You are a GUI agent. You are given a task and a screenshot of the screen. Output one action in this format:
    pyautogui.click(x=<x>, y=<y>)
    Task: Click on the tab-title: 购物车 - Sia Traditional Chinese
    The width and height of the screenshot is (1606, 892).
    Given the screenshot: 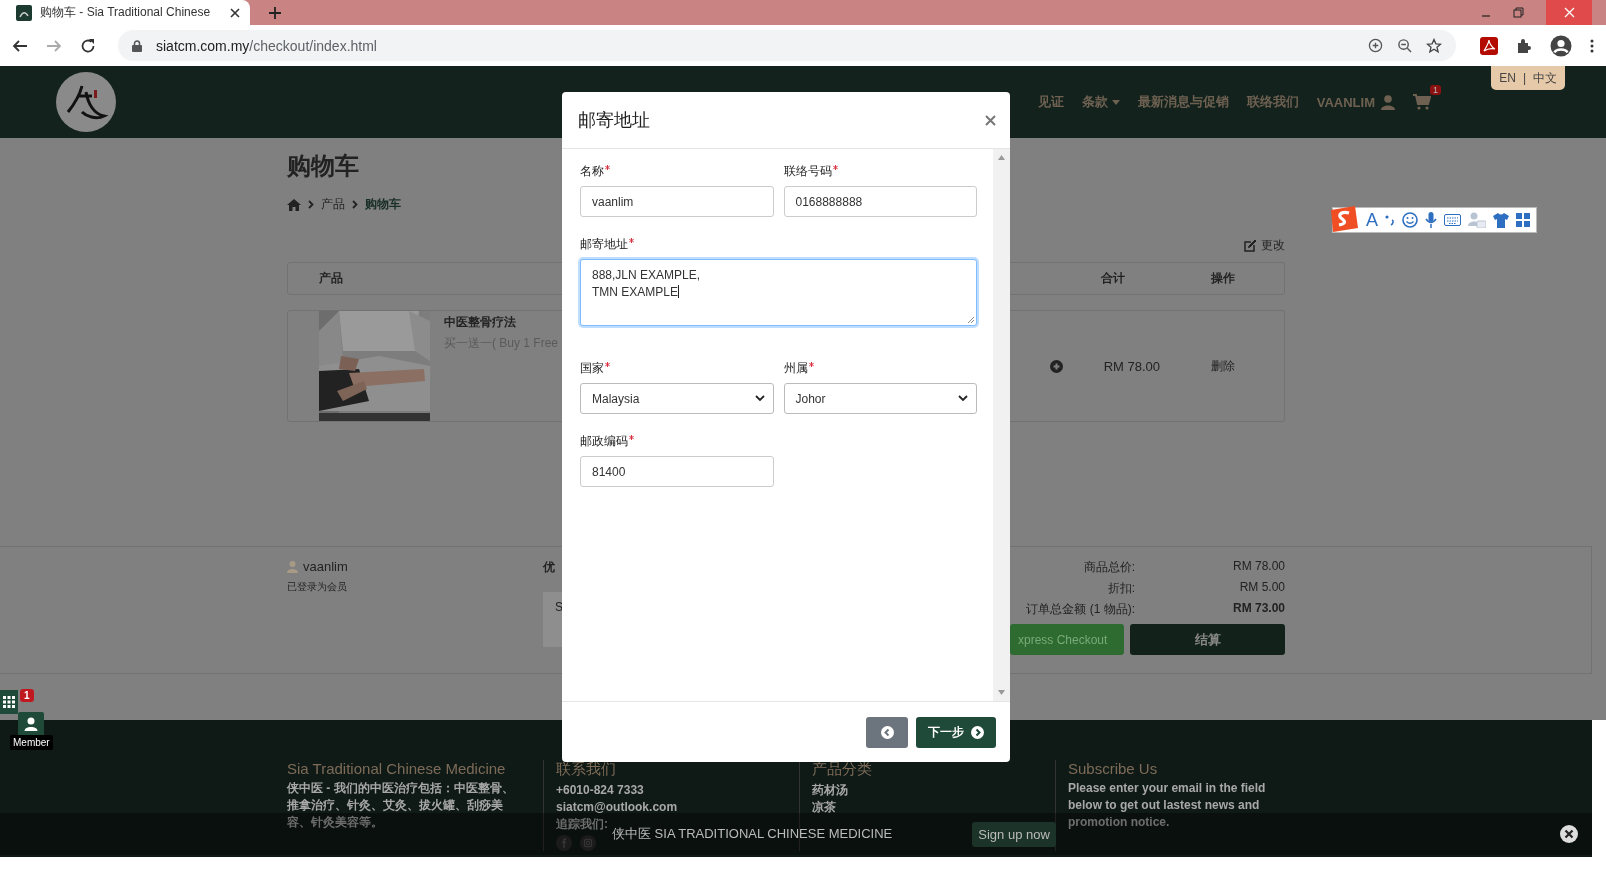 What is the action you would take?
    pyautogui.click(x=126, y=12)
    